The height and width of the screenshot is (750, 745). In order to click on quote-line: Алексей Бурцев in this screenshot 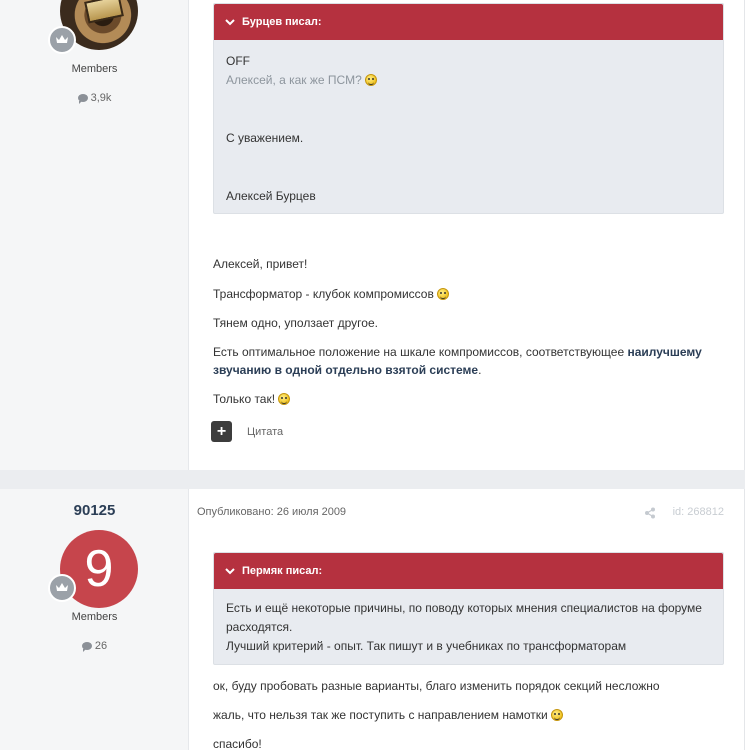, I will do `click(271, 196)`.